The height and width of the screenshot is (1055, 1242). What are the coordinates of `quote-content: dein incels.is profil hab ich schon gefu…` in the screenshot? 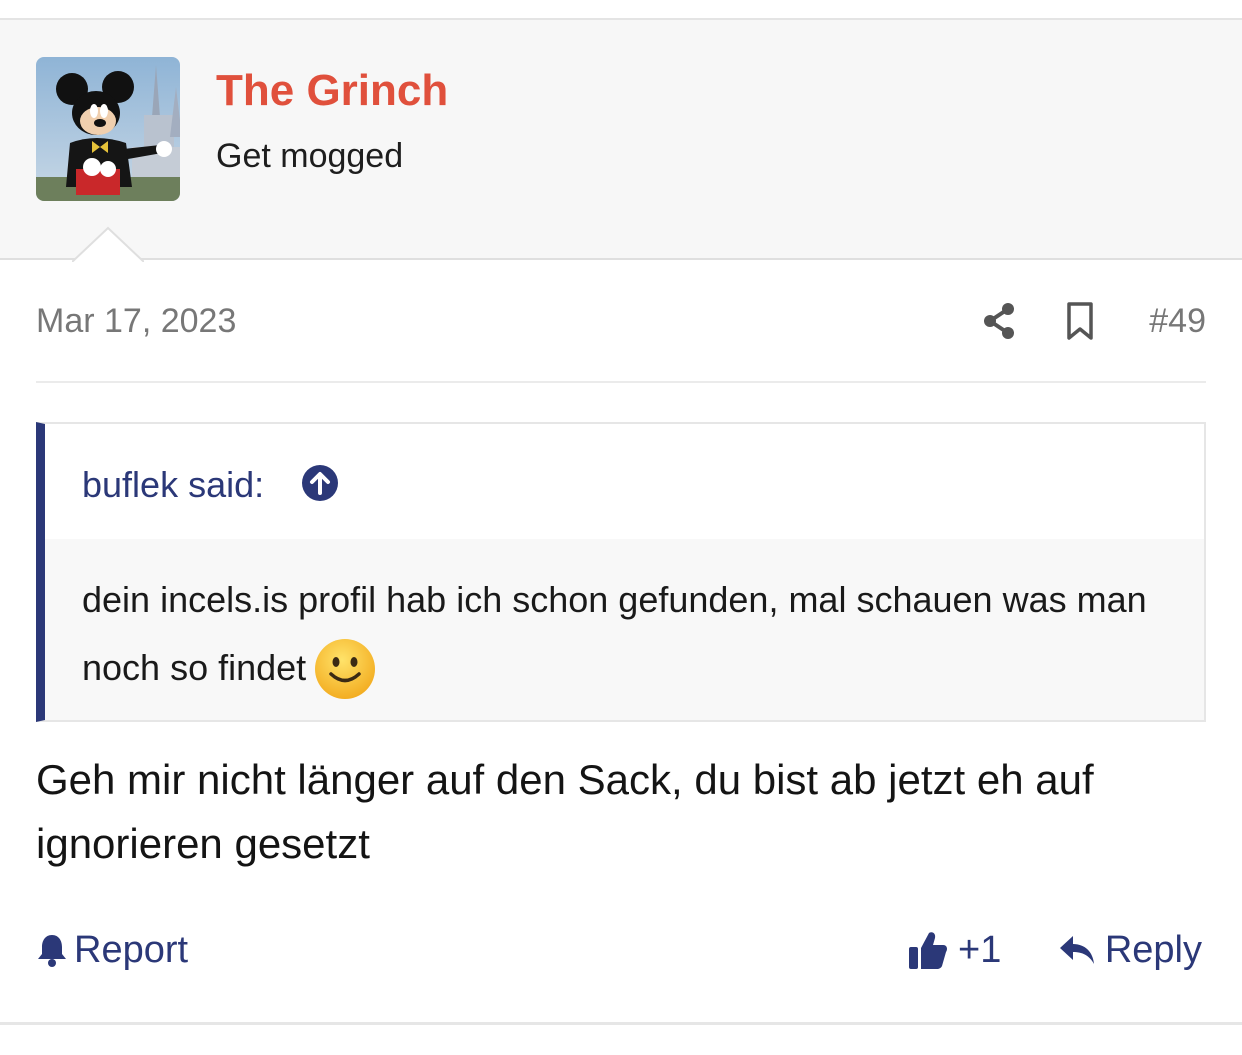 It's located at (632, 634).